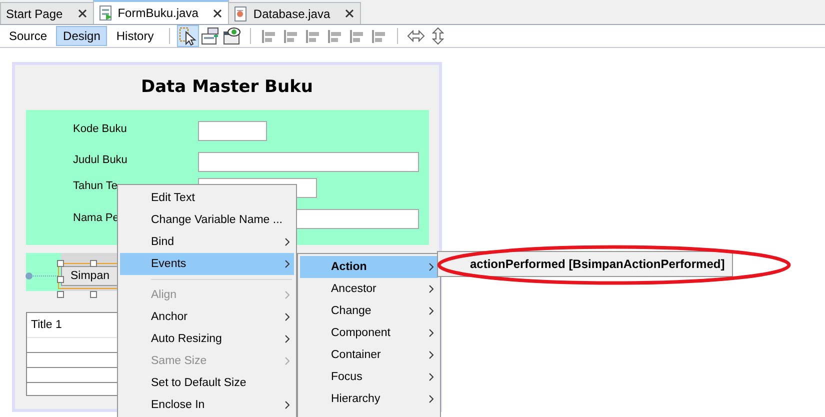 The image size is (825, 417). Describe the element at coordinates (369, 289) in the screenshot. I see `menu-item: Ancestor` at that location.